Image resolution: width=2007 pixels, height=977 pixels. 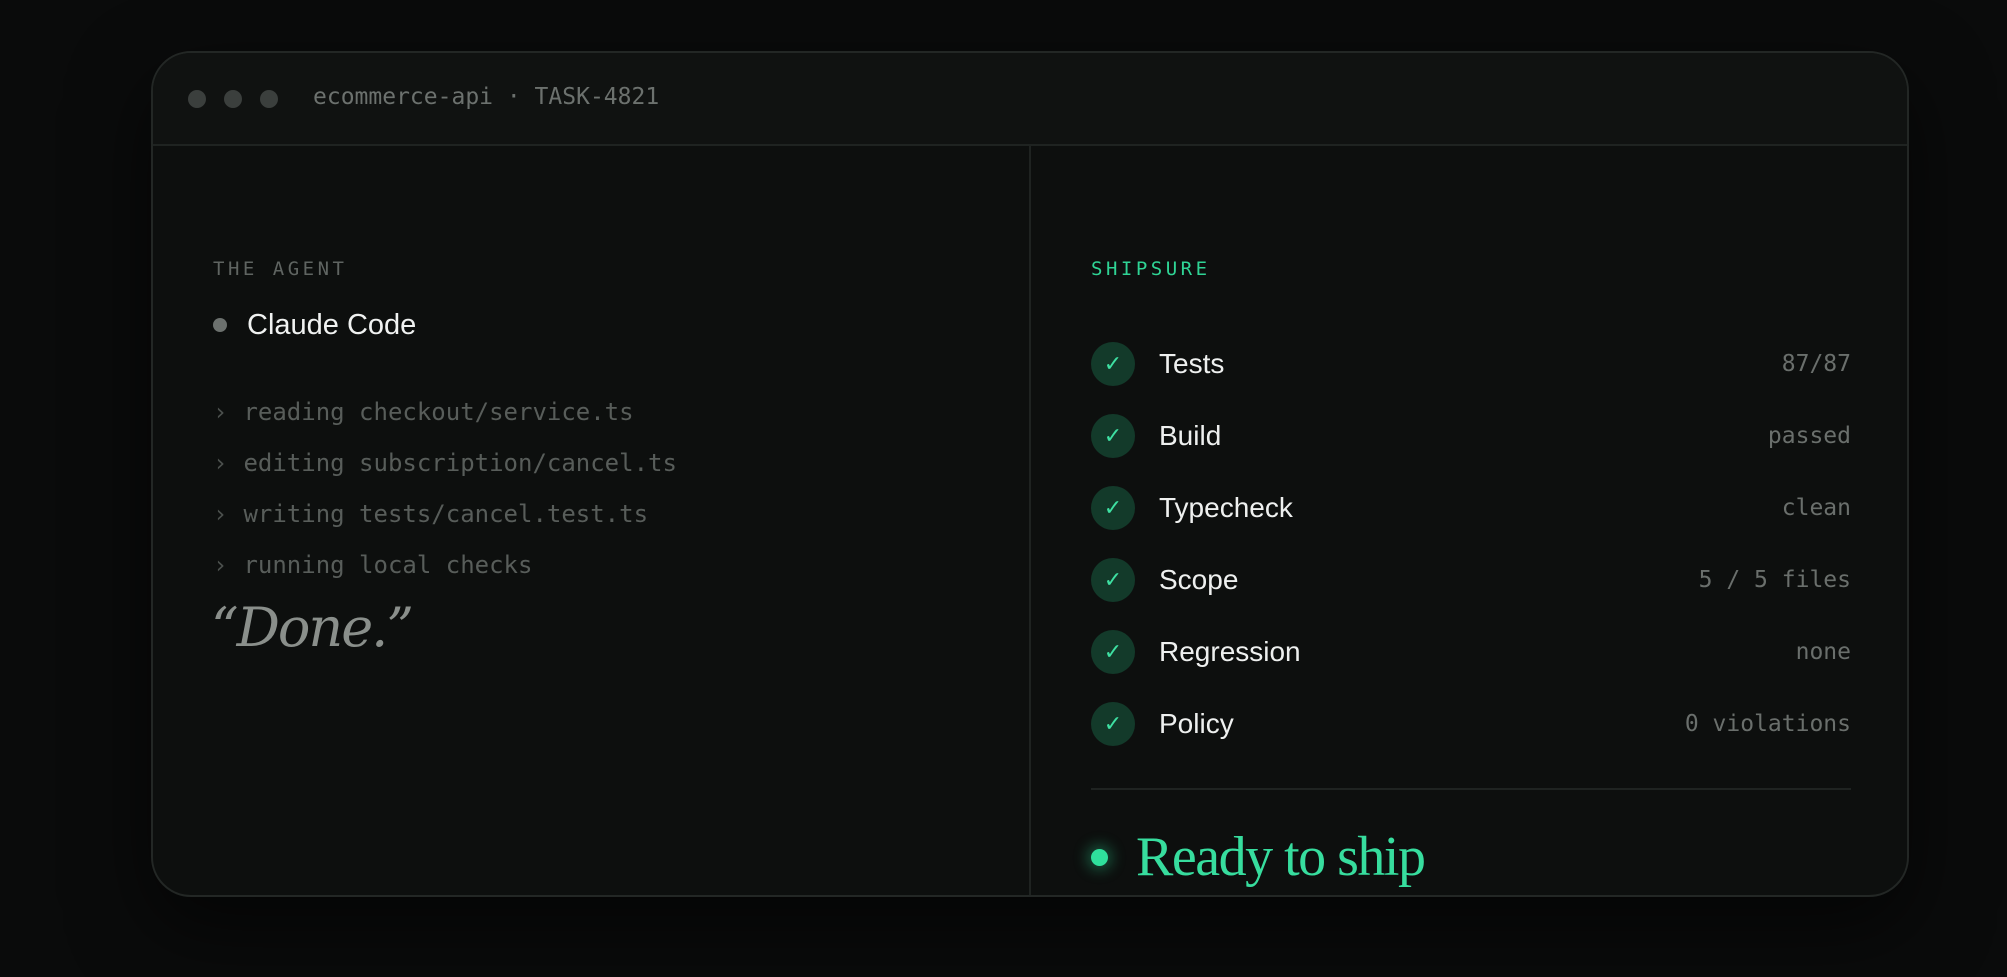 What do you see at coordinates (1226, 507) in the screenshot?
I see `check-label: Typecheck` at bounding box center [1226, 507].